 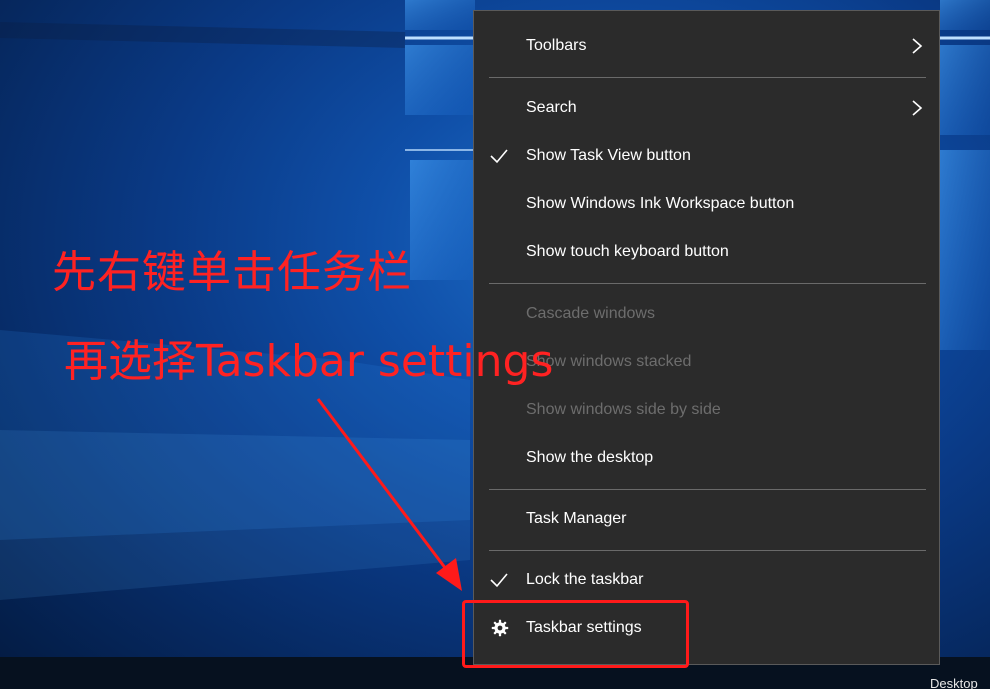 I want to click on taskbar-desktop-label: Desktop, so click(x=960, y=682).